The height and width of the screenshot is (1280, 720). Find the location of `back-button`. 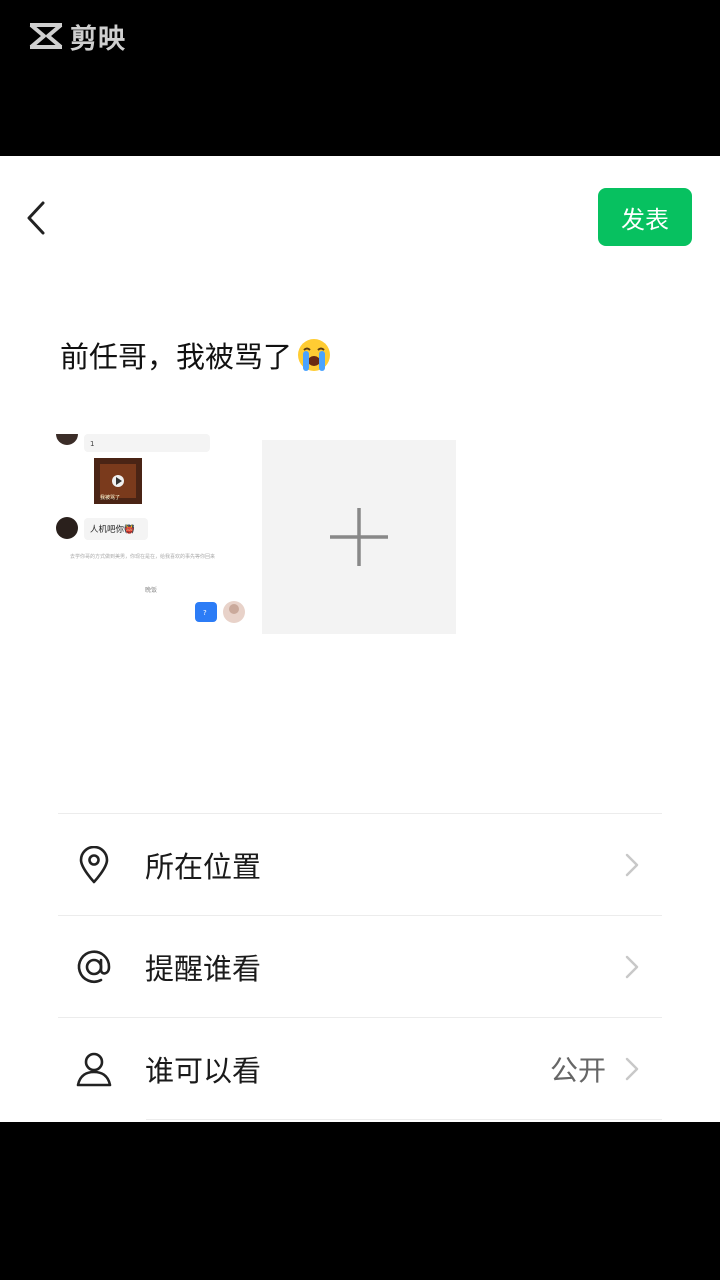

back-button is located at coordinates (36, 218).